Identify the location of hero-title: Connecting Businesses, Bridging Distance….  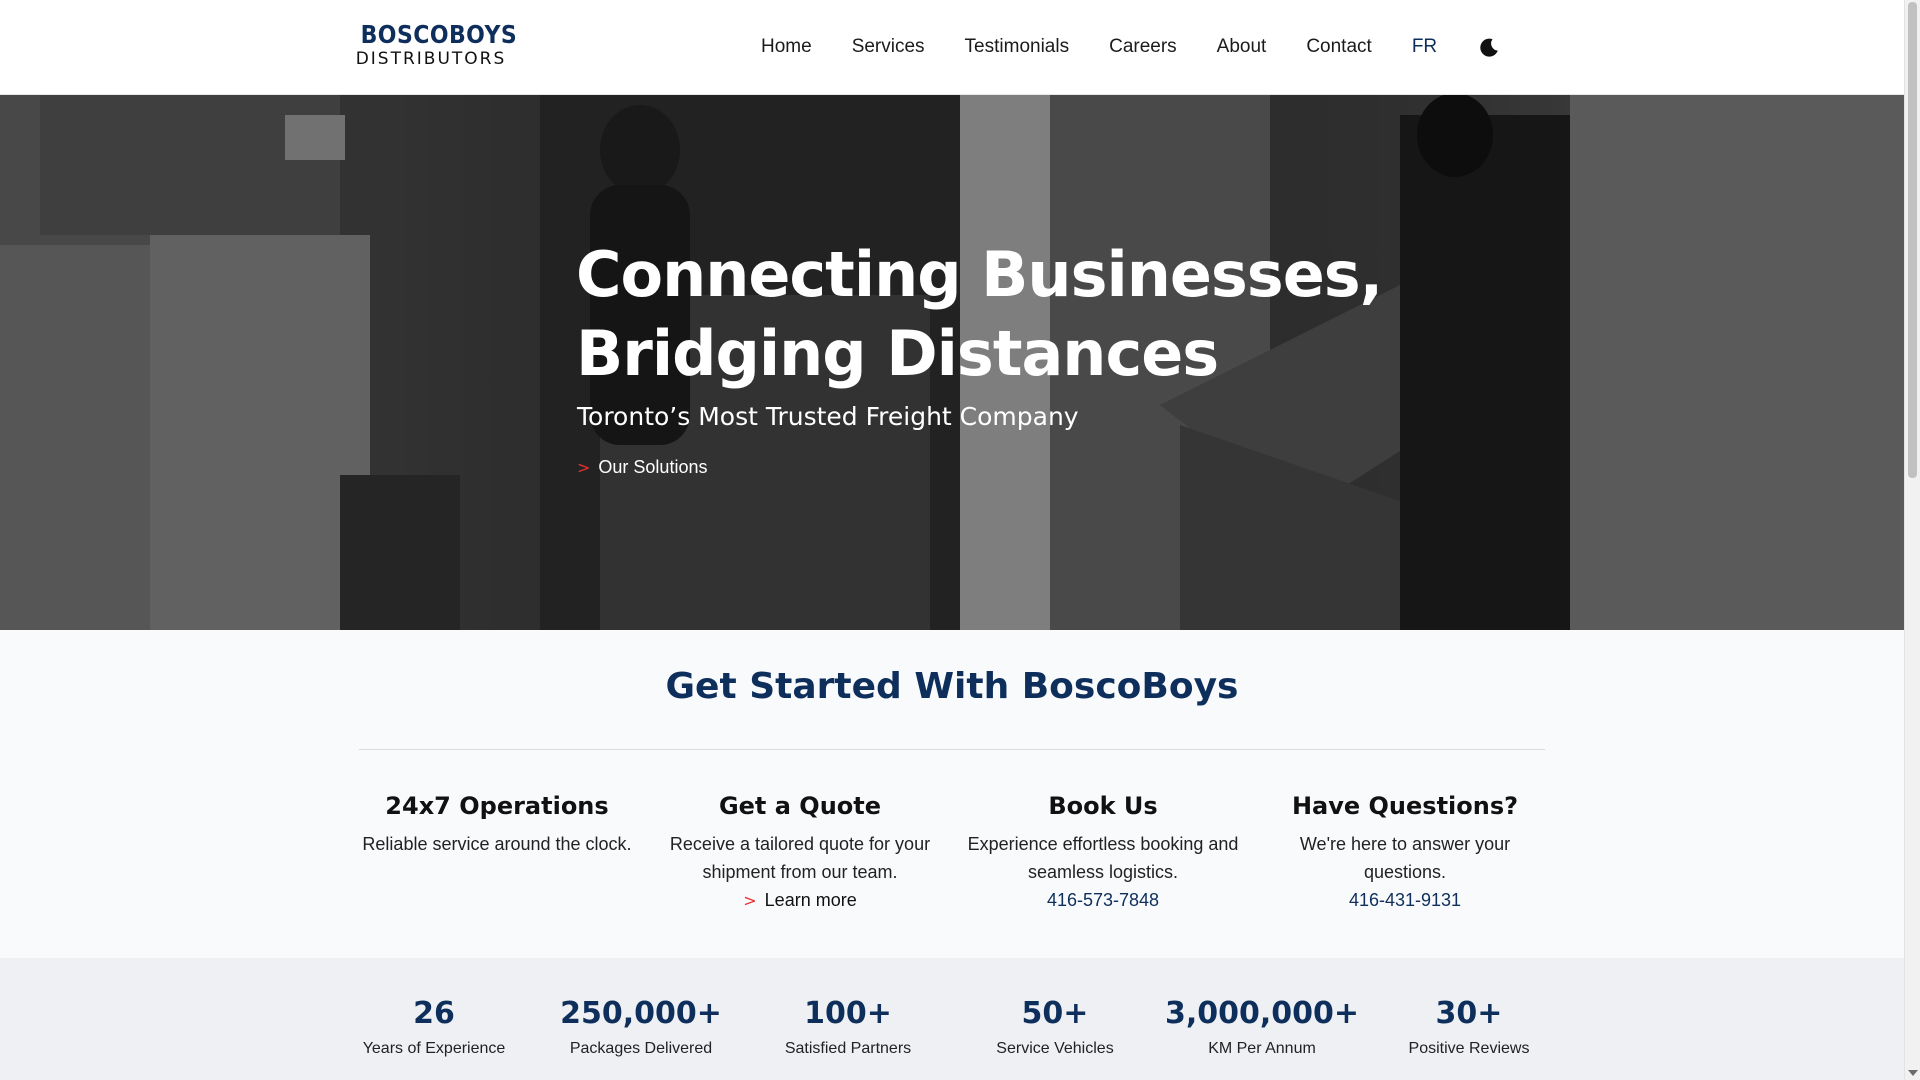
(1026, 314).